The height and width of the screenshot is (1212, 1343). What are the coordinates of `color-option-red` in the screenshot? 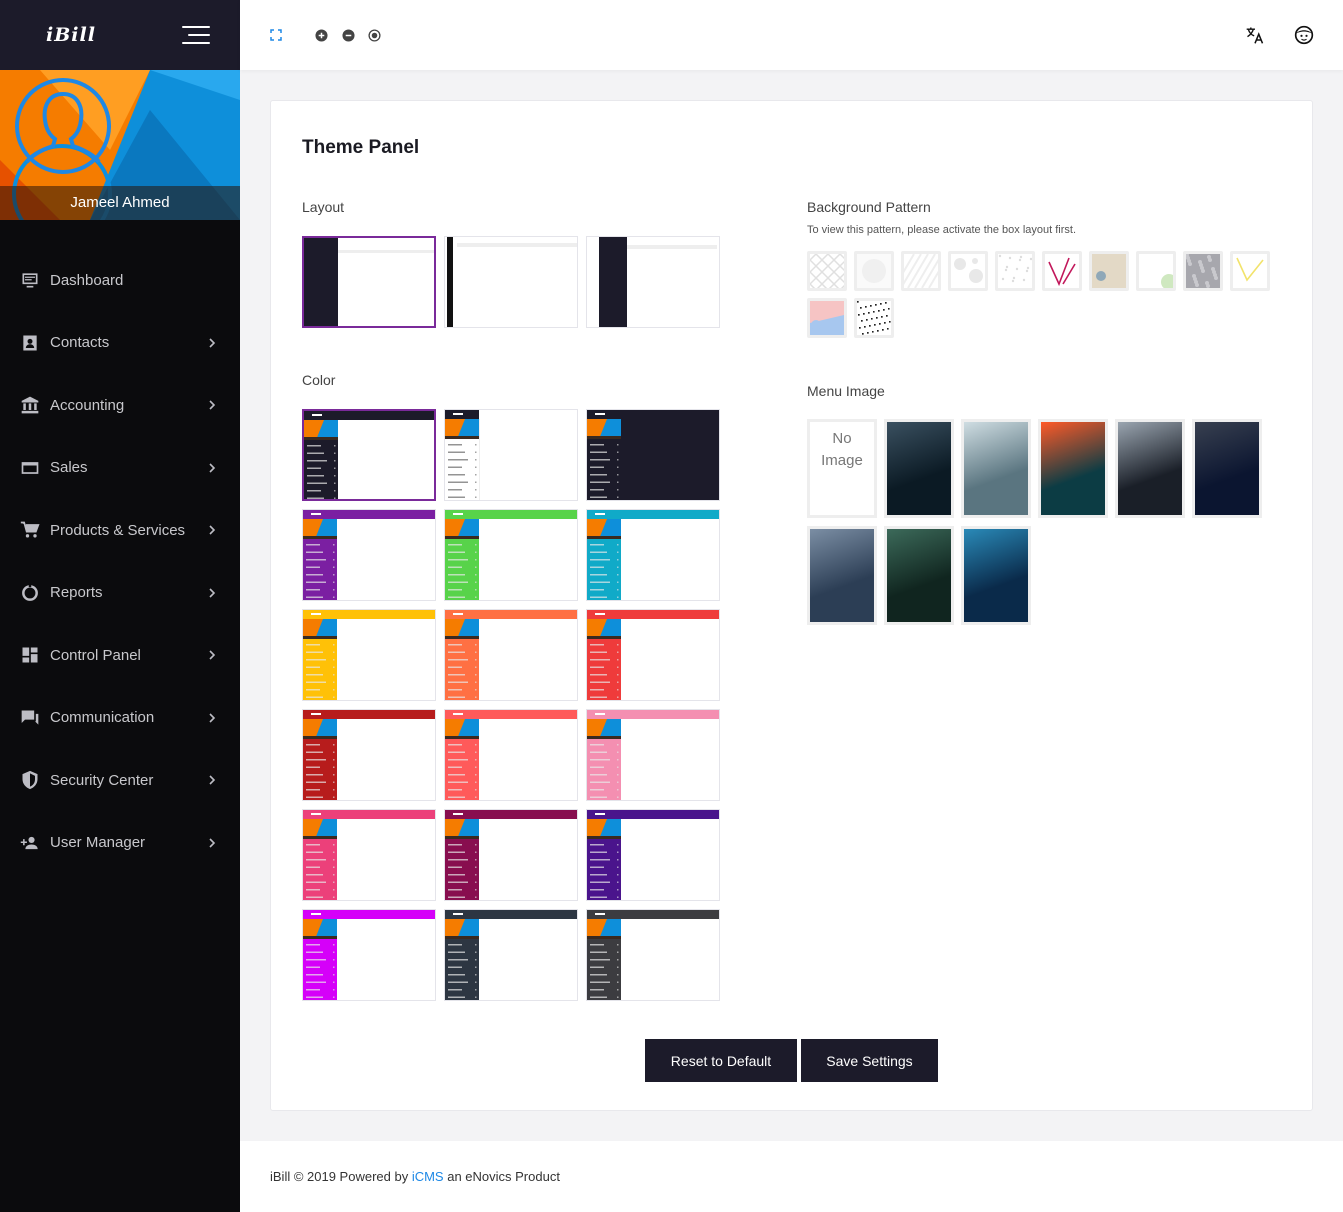 It's located at (653, 655).